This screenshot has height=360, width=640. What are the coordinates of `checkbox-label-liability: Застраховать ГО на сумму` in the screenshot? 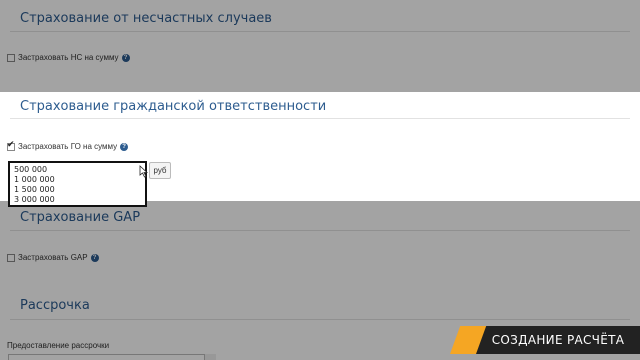 It's located at (68, 146).